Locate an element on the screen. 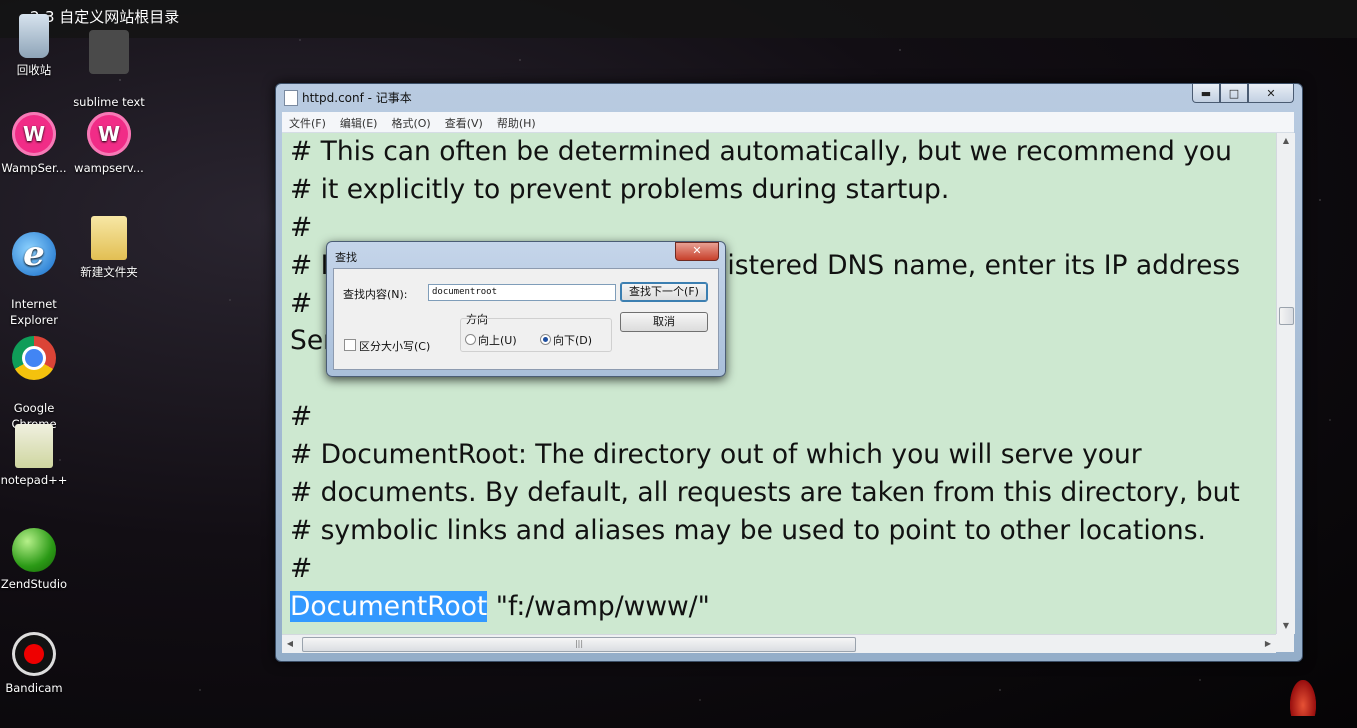 The image size is (1357, 728). close-button: ✕ is located at coordinates (1271, 93).